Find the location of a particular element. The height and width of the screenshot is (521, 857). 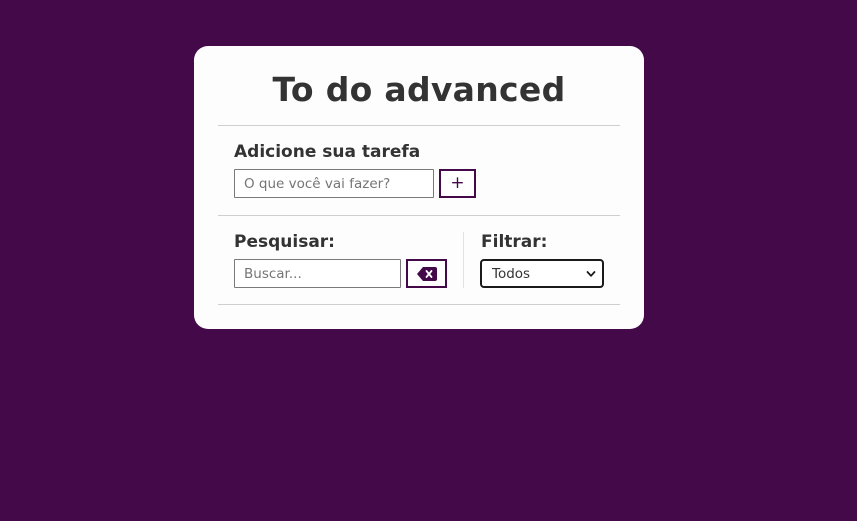

filter-label: Filtrar: is located at coordinates (514, 242).